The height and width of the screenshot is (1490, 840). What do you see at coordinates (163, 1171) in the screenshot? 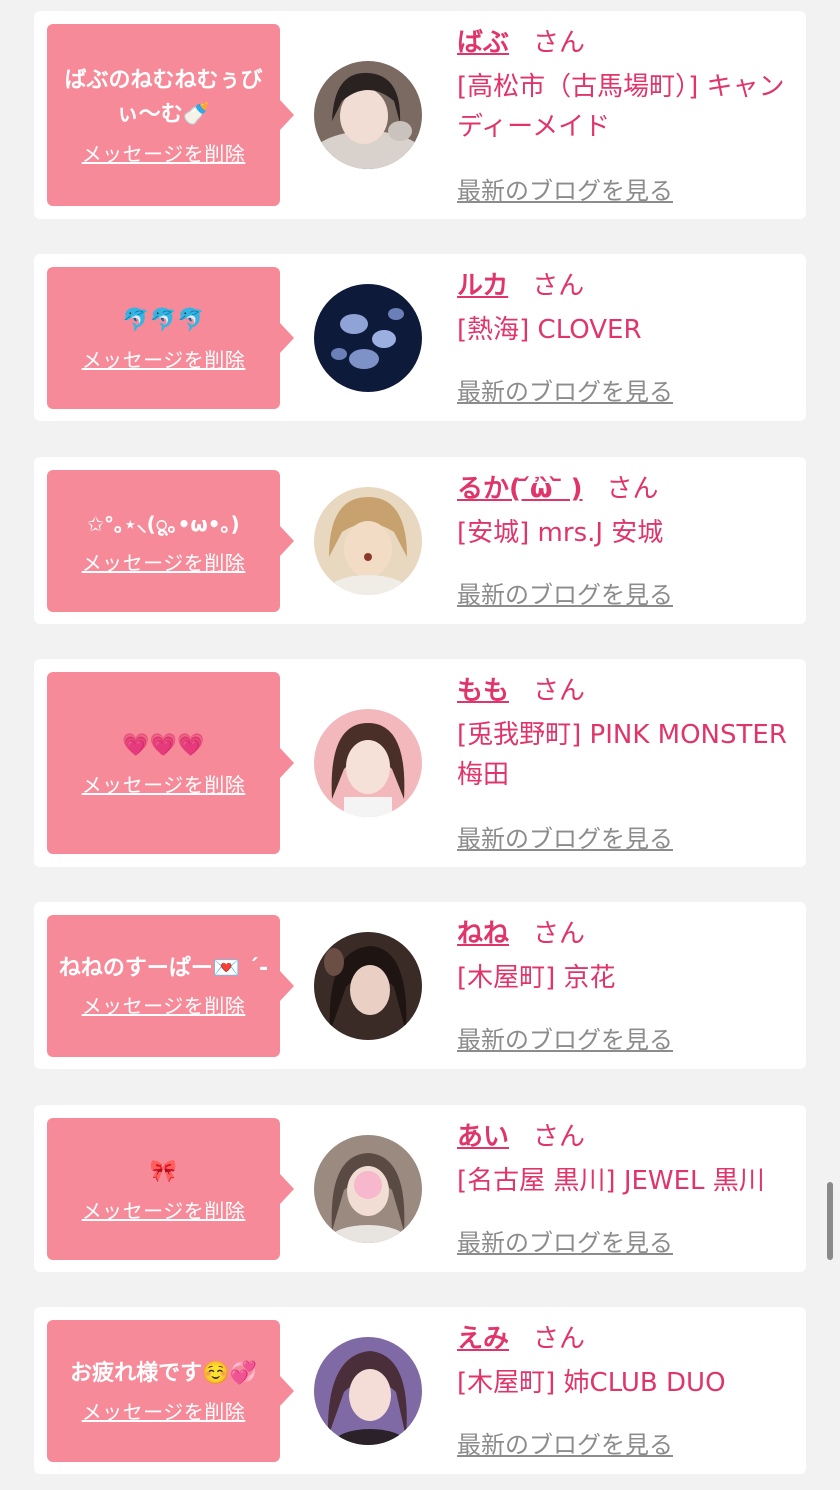
I see `message-text: 🎀` at bounding box center [163, 1171].